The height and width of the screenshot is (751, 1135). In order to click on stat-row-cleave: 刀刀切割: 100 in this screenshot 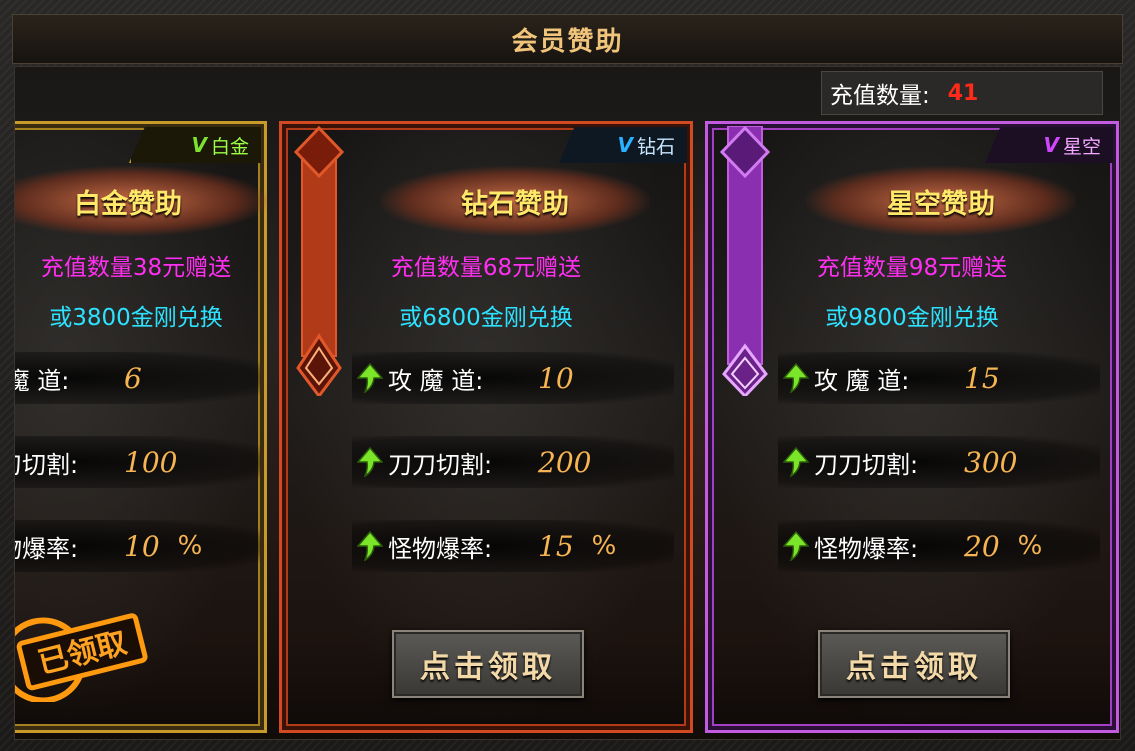, I will do `click(137, 462)`.